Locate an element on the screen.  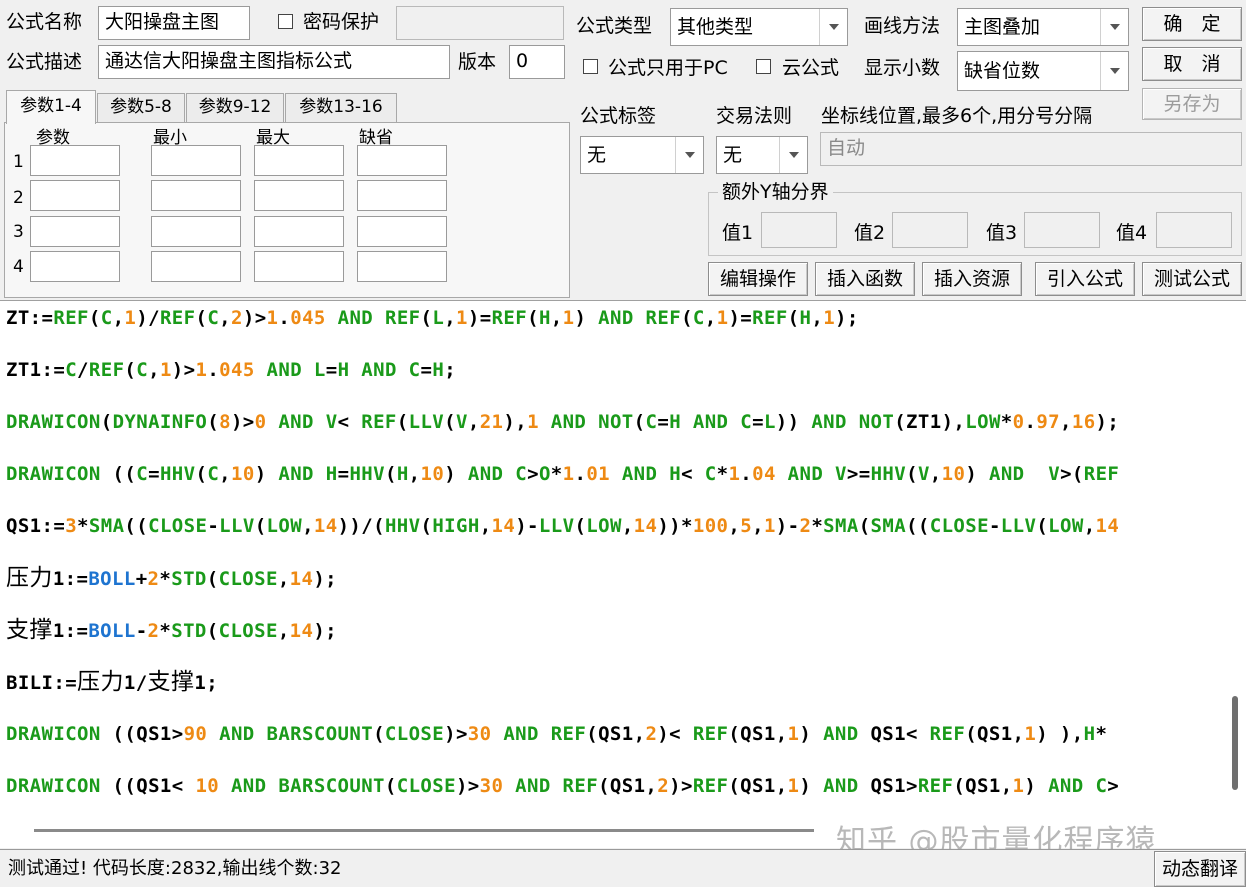
code-token: 2 is located at coordinates (805, 526).